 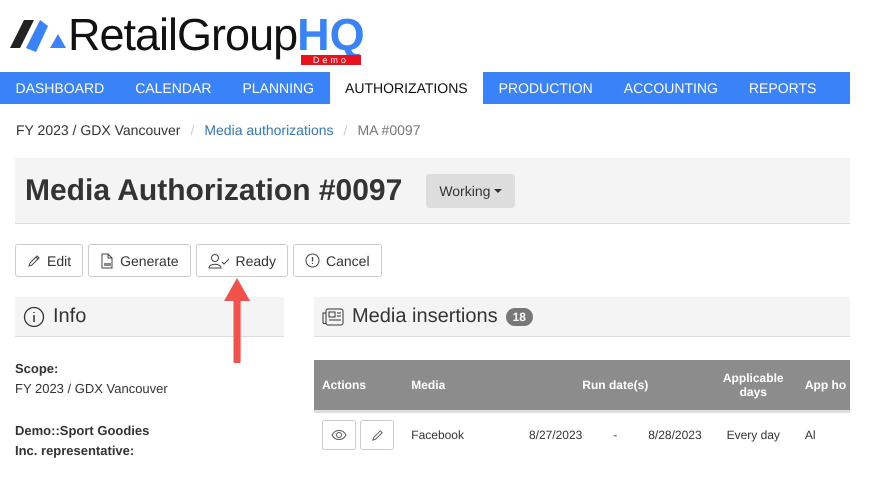 What do you see at coordinates (49, 260) in the screenshot?
I see `action-button: Edit` at bounding box center [49, 260].